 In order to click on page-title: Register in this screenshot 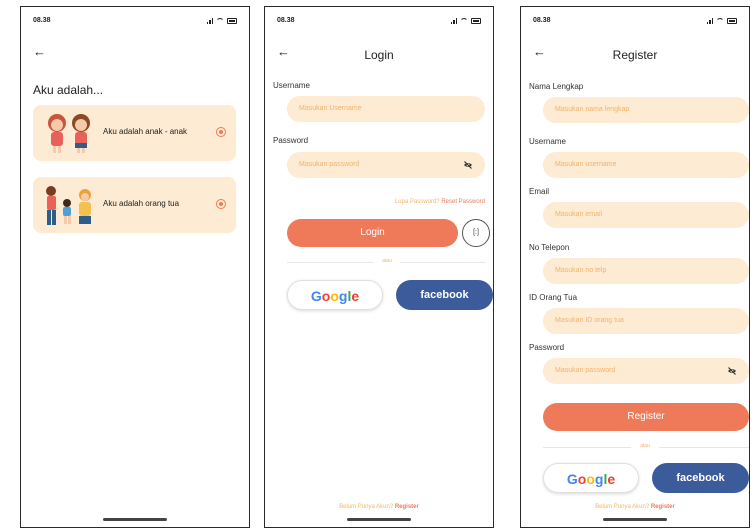, I will do `click(635, 55)`.